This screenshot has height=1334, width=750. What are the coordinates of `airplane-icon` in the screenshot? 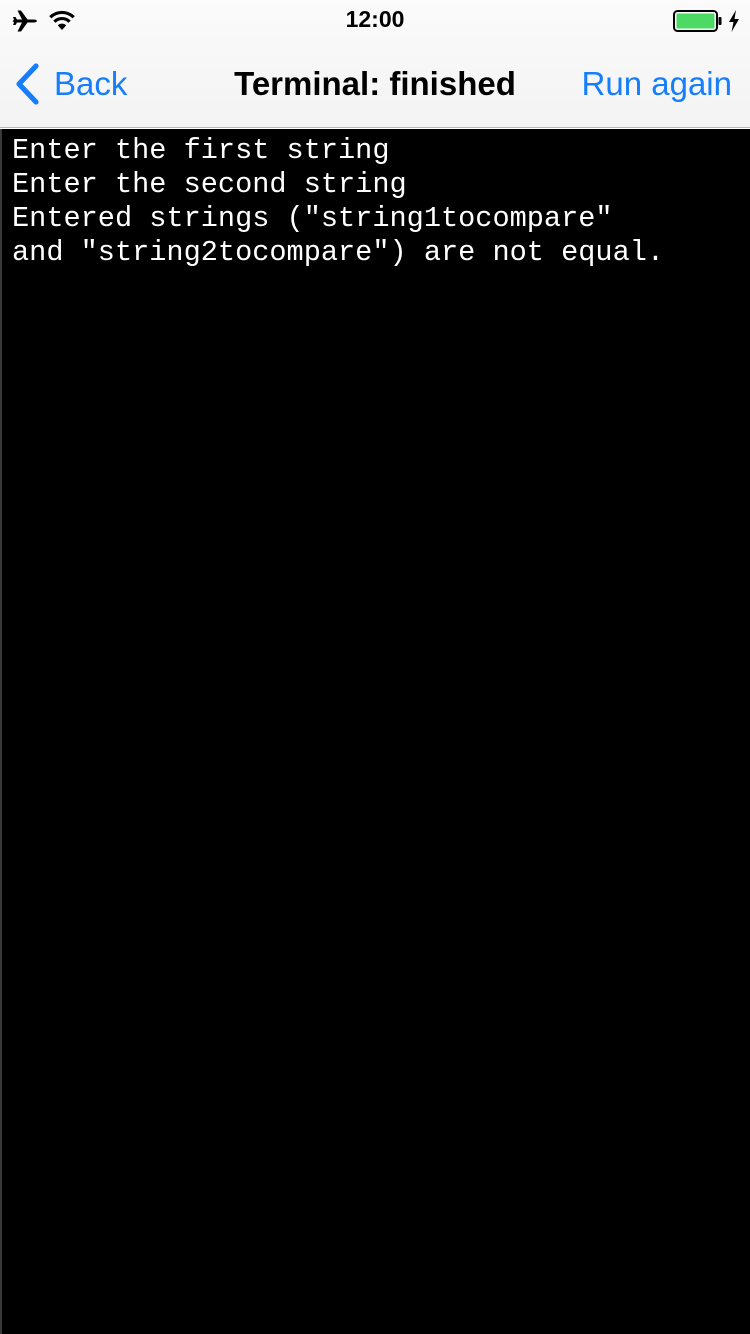 It's located at (24, 21).